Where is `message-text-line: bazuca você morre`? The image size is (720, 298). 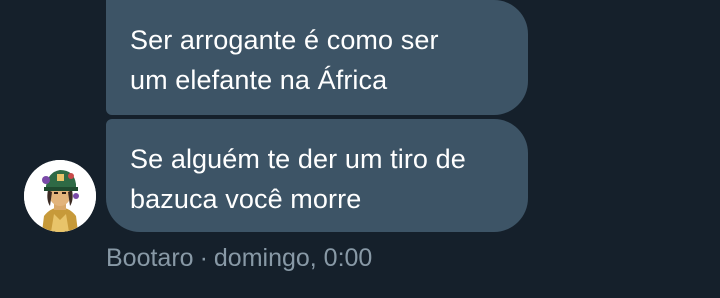
message-text-line: bazuca você morre is located at coordinates (246, 199).